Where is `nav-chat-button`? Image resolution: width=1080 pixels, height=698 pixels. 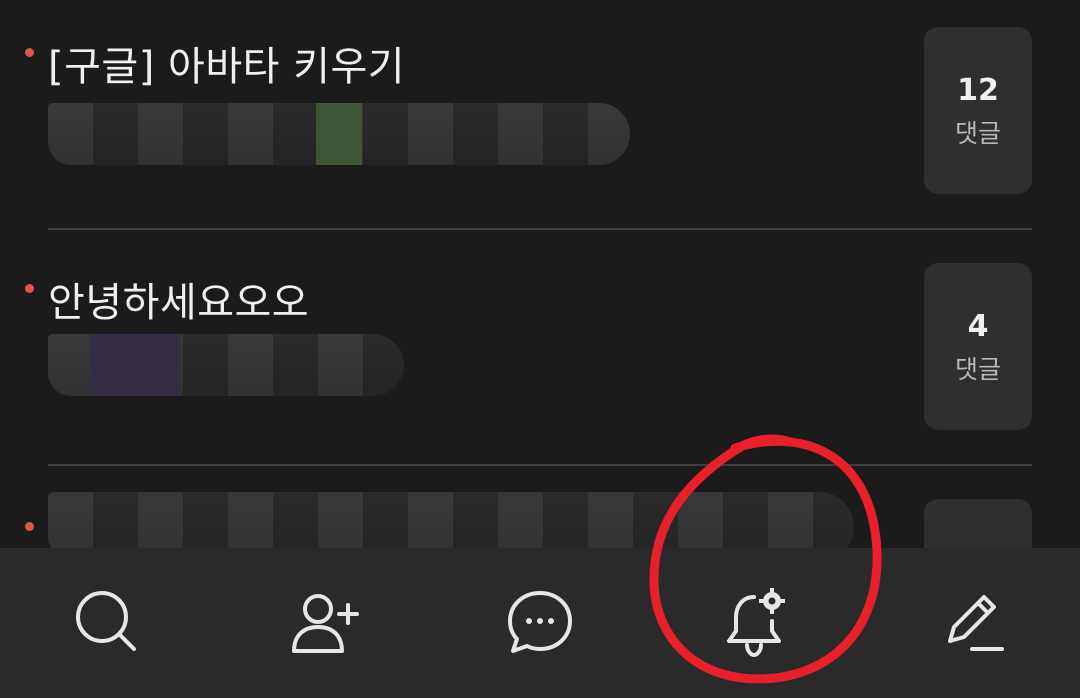 nav-chat-button is located at coordinates (540, 623).